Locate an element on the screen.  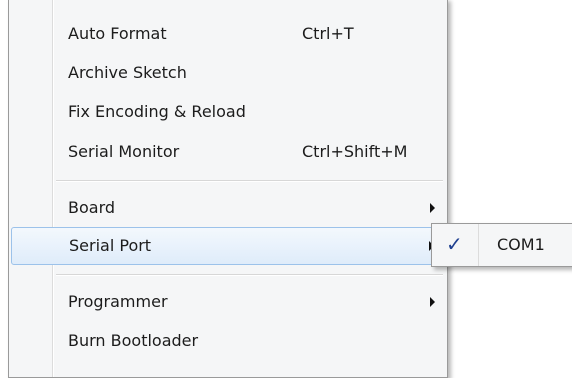
checkmark-icon: ✓ is located at coordinates (454, 244).